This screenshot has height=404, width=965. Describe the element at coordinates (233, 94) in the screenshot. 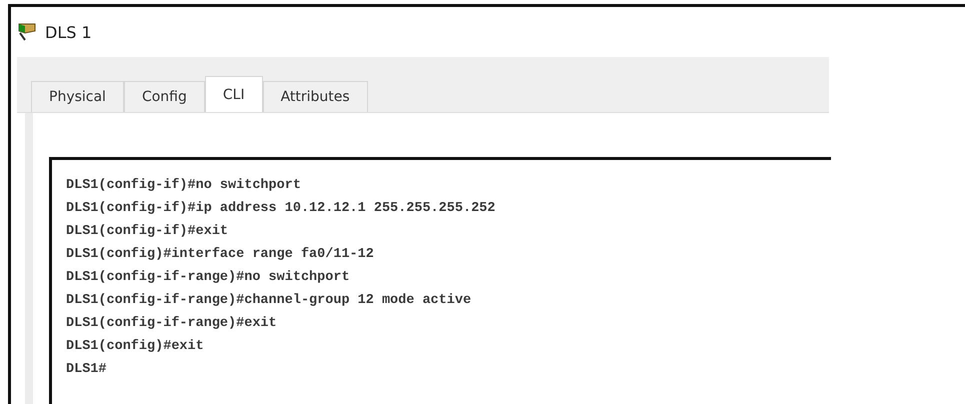

I see `tab: CLI` at that location.